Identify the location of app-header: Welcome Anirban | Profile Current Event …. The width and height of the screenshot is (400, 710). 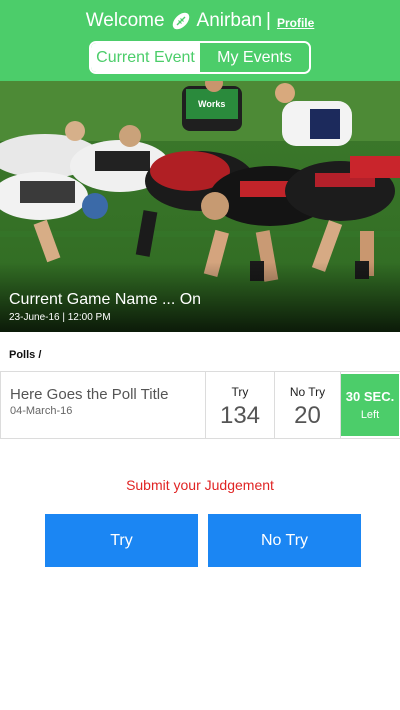
(200, 40).